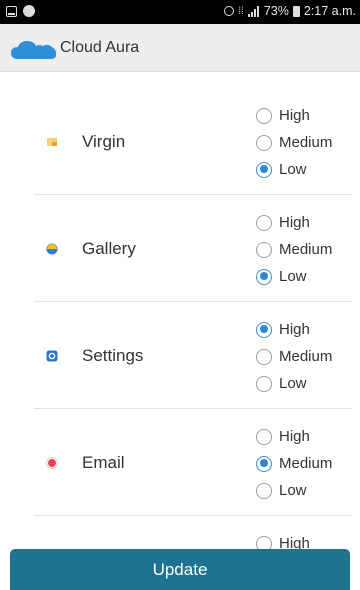 This screenshot has width=360, height=590. What do you see at coordinates (290, 11) in the screenshot?
I see `status-right-icons: ⁞⁞ 73% 2:17 a.m.` at bounding box center [290, 11].